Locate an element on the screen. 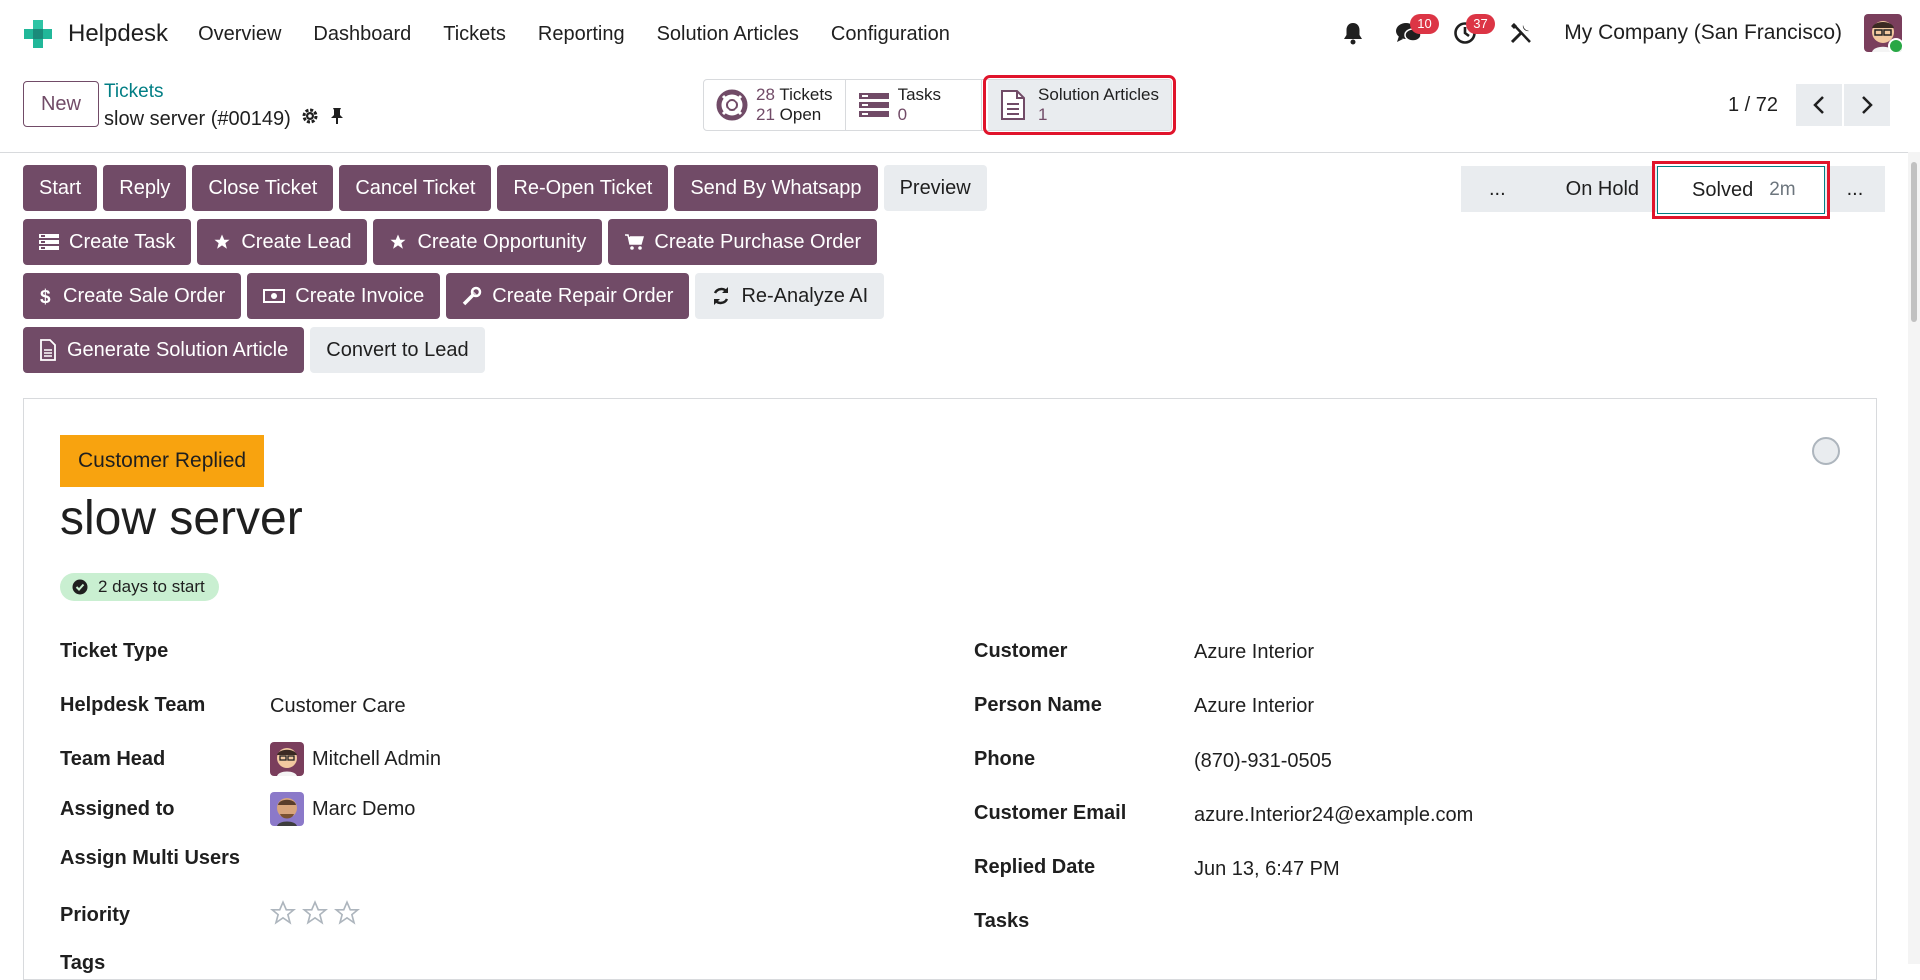  close-ticket-button: Close Ticket is located at coordinates (263, 188).